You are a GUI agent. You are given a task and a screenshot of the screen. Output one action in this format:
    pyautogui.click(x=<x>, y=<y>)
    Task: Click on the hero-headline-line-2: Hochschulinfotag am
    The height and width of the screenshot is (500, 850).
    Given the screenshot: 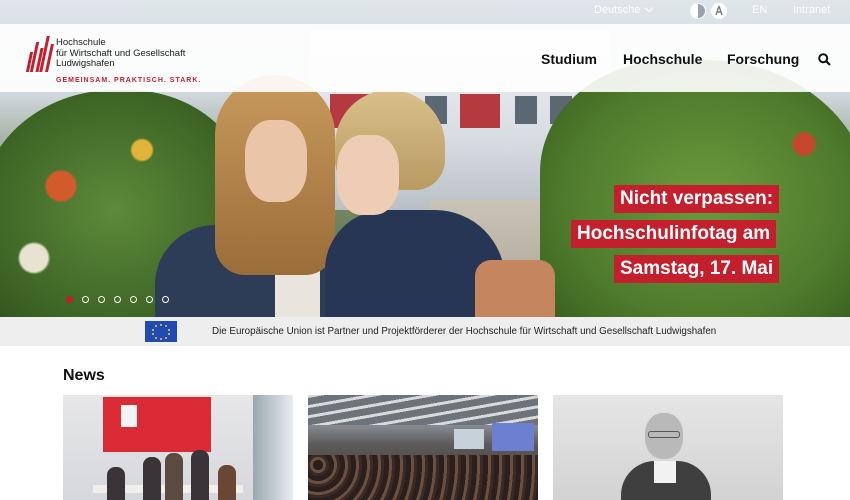 What is the action you would take?
    pyautogui.click(x=674, y=234)
    